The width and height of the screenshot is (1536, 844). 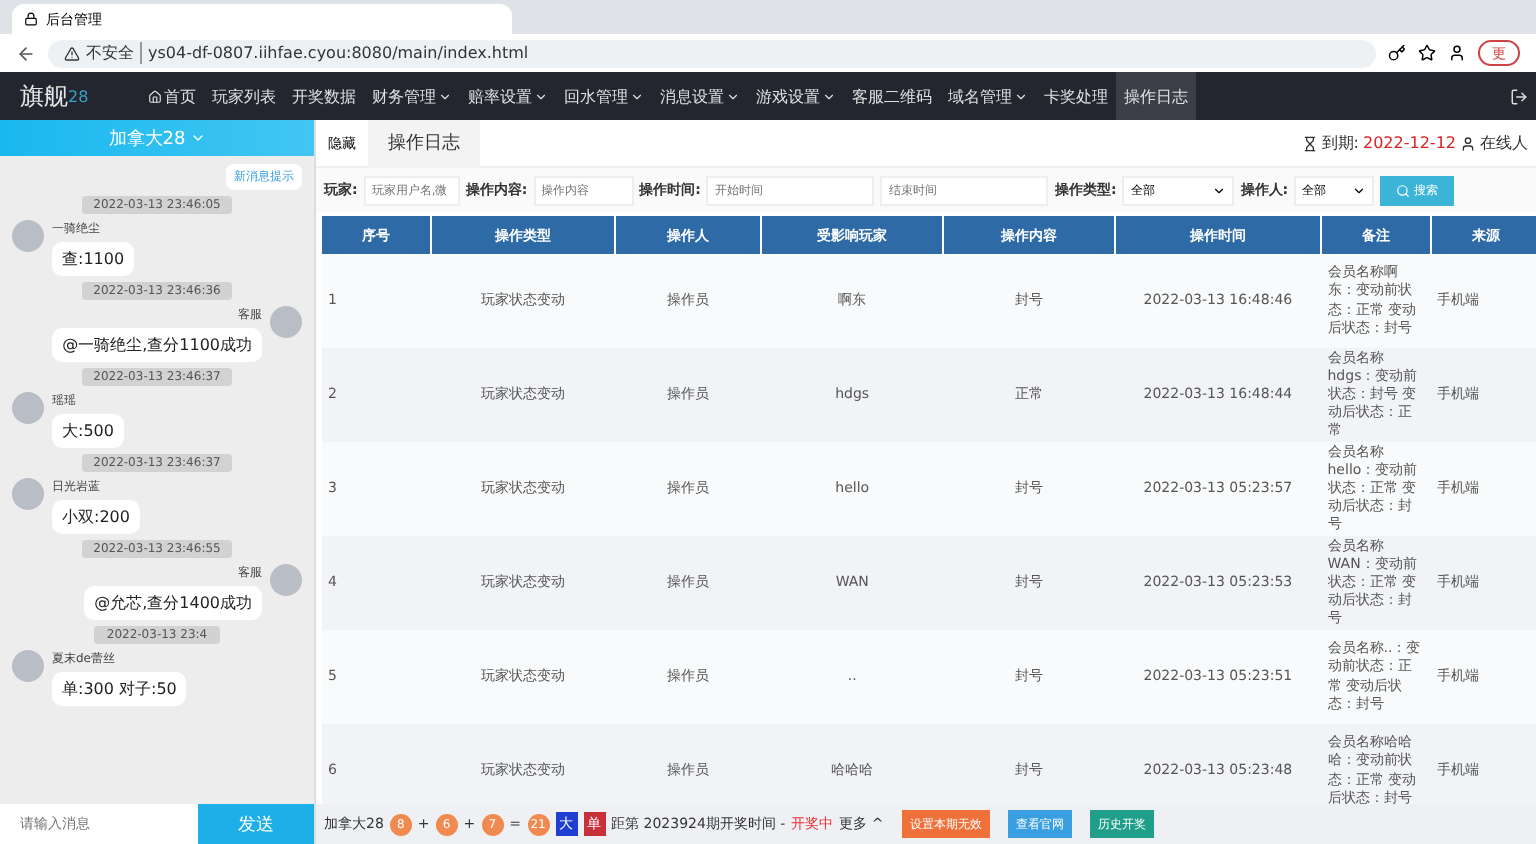 What do you see at coordinates (1409, 143) in the screenshot?
I see `expiry-date: 2022-12-12` at bounding box center [1409, 143].